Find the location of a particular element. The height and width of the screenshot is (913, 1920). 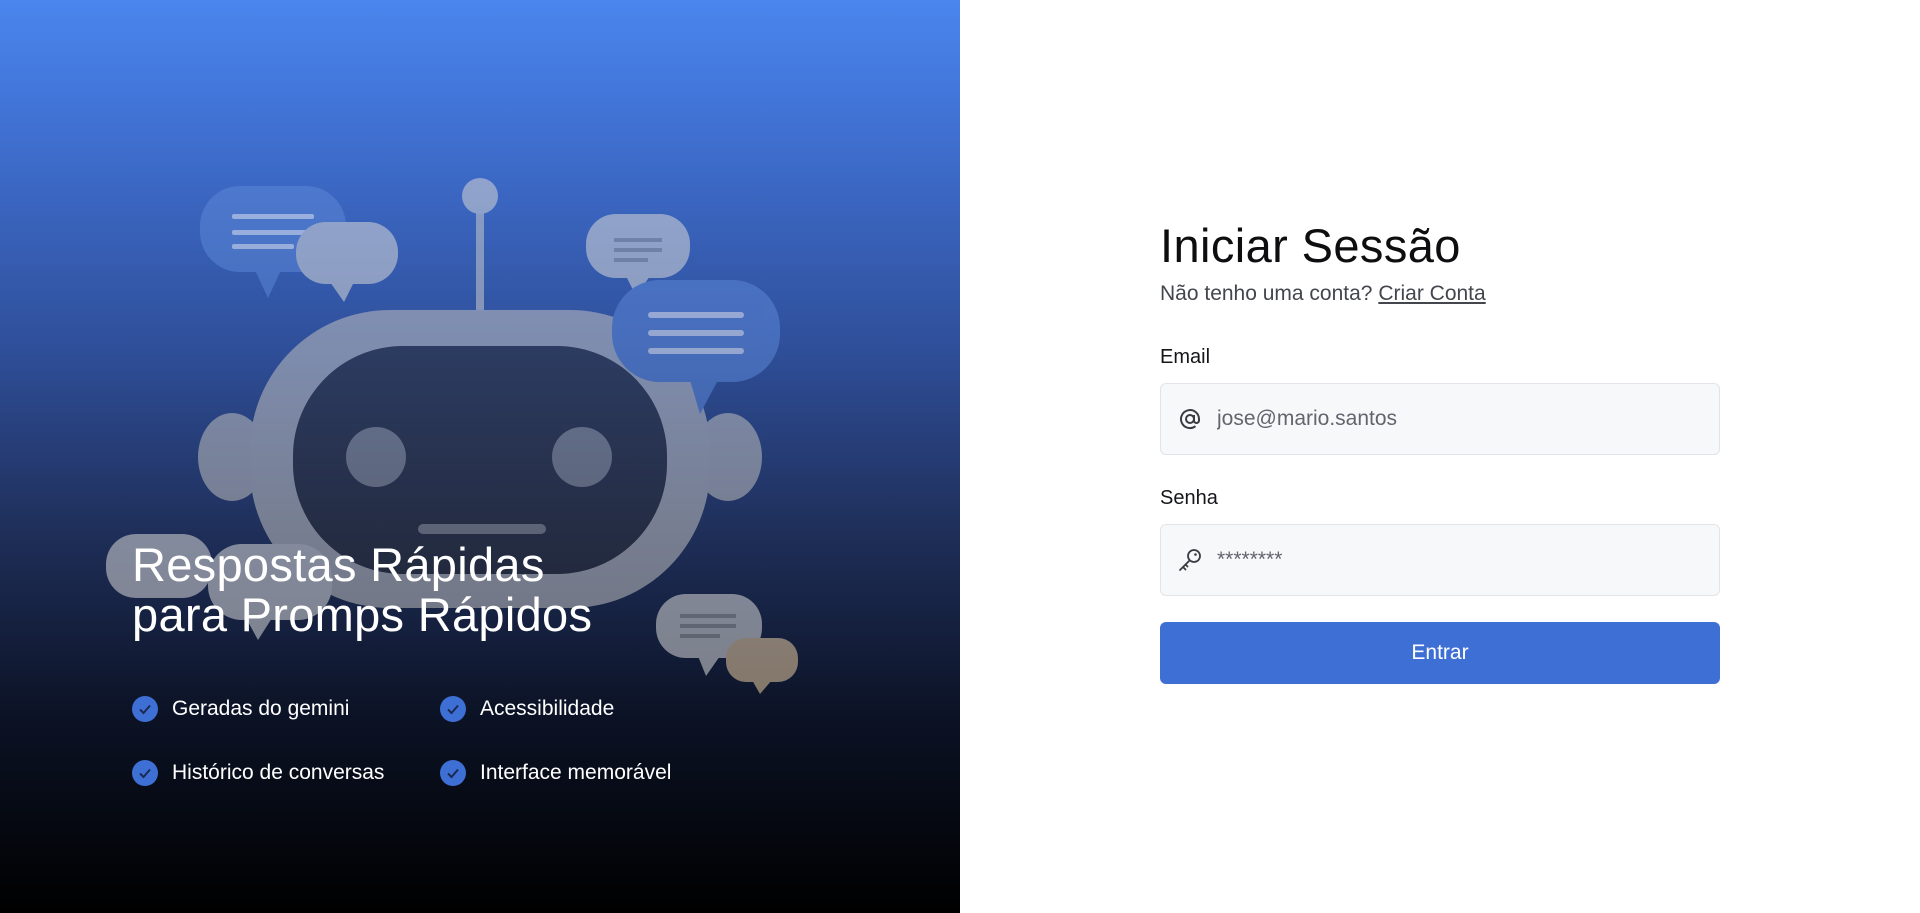

feature-item: Histórico de conversas is located at coordinates (286, 773).